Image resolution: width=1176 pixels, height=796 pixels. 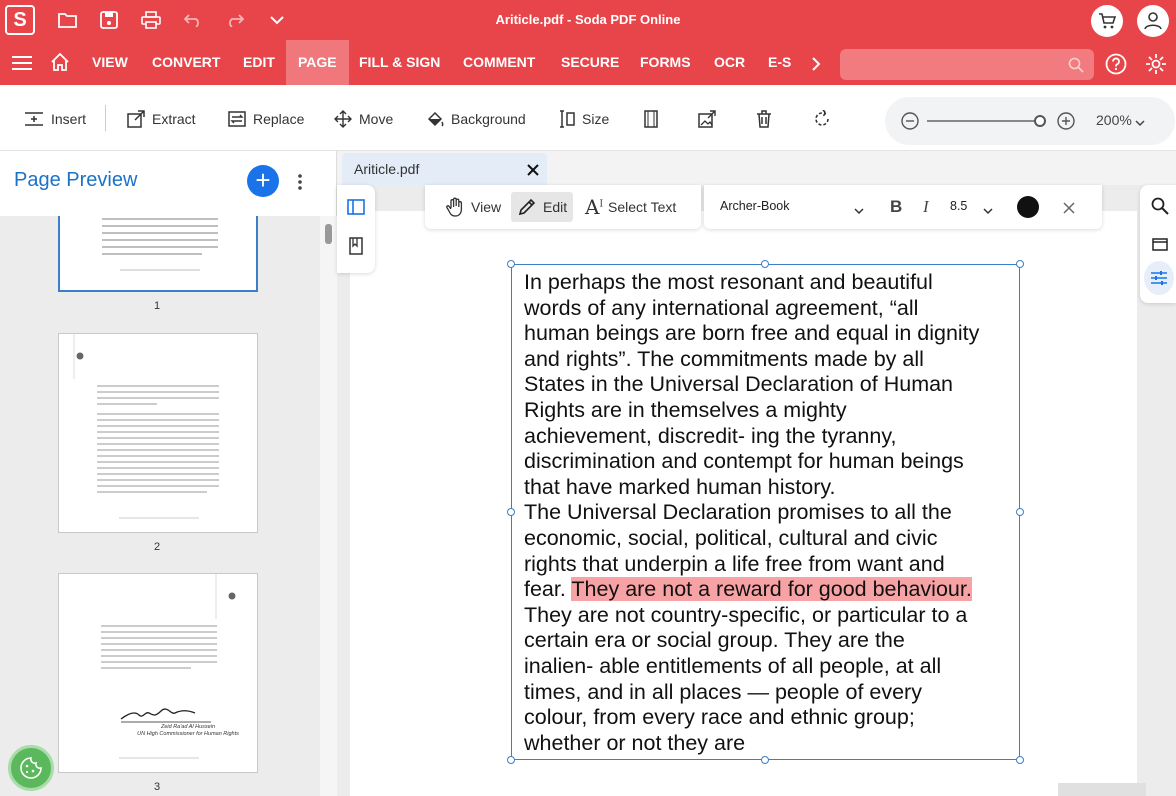 I want to click on view-mode-button: View, so click(x=473, y=207).